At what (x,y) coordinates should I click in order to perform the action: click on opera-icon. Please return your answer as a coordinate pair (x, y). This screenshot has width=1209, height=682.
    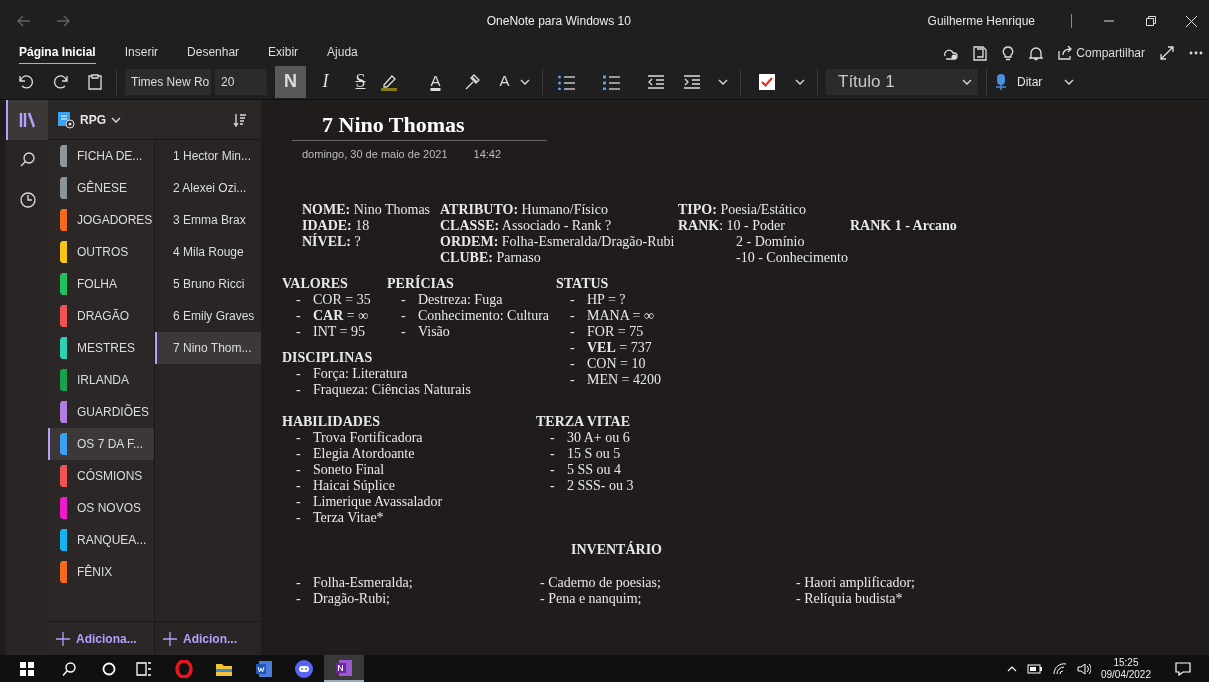
    Looking at the image, I should click on (184, 668).